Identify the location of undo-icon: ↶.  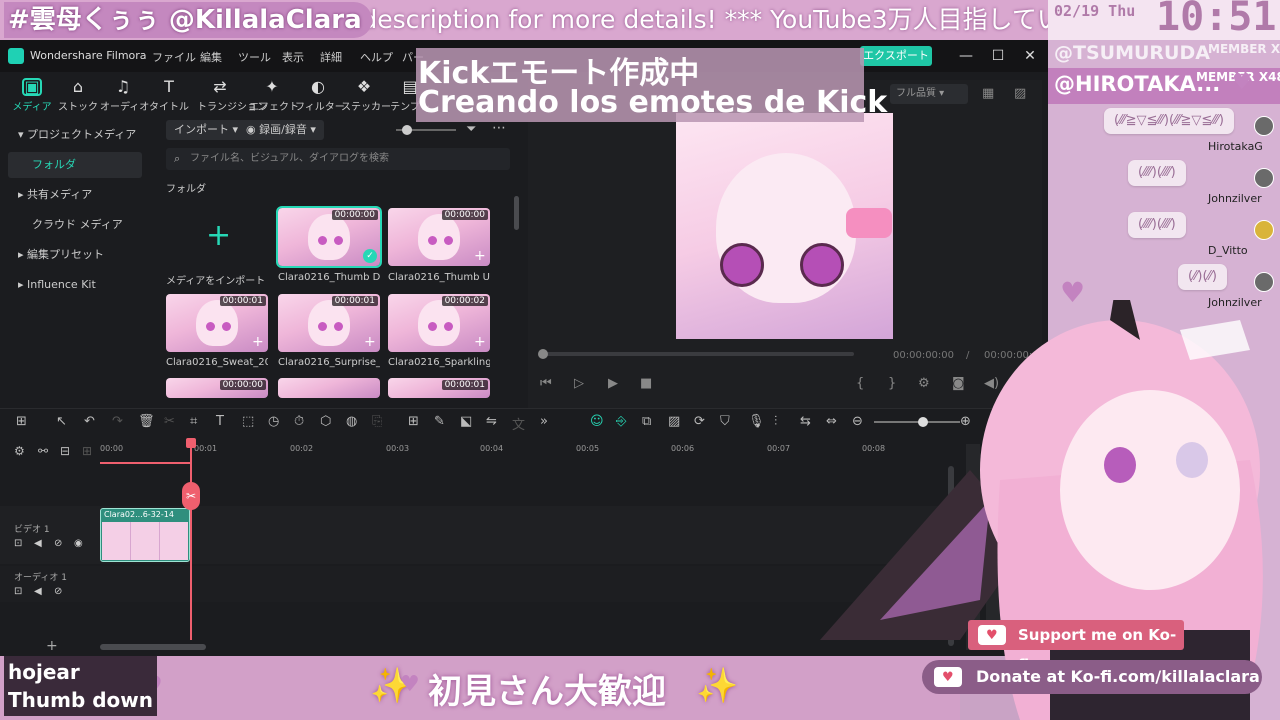
(89, 421).